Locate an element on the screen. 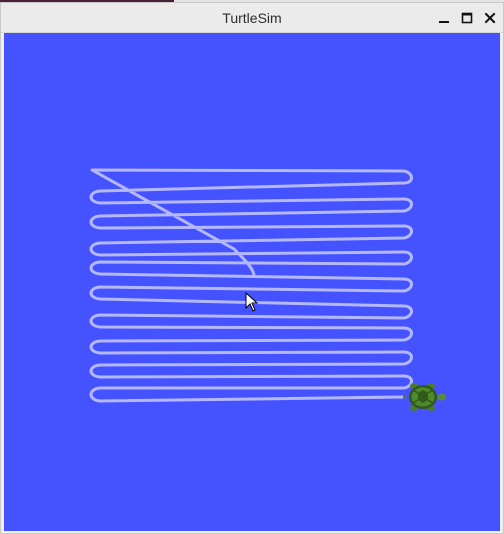 This screenshot has width=504, height=534. window-title: TurtleSim is located at coordinates (252, 18).